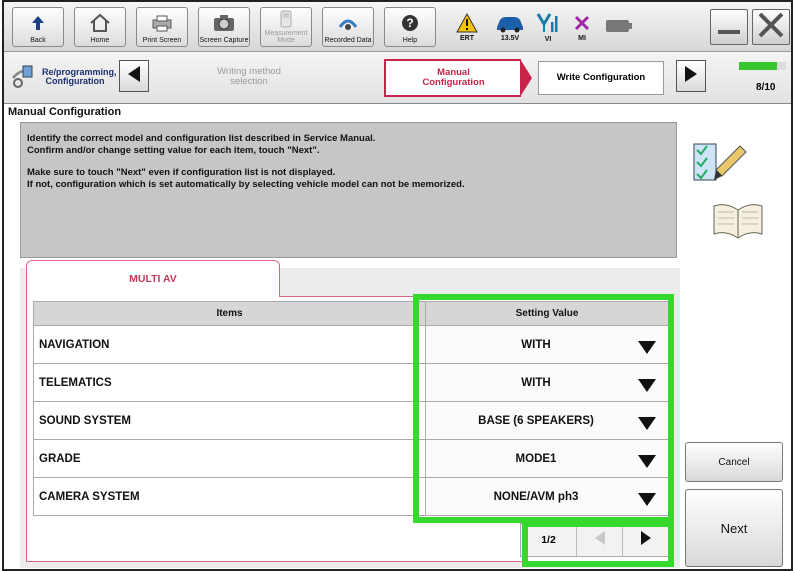 The width and height of the screenshot is (795, 571). I want to click on pagination: 1/2, so click(594, 540).